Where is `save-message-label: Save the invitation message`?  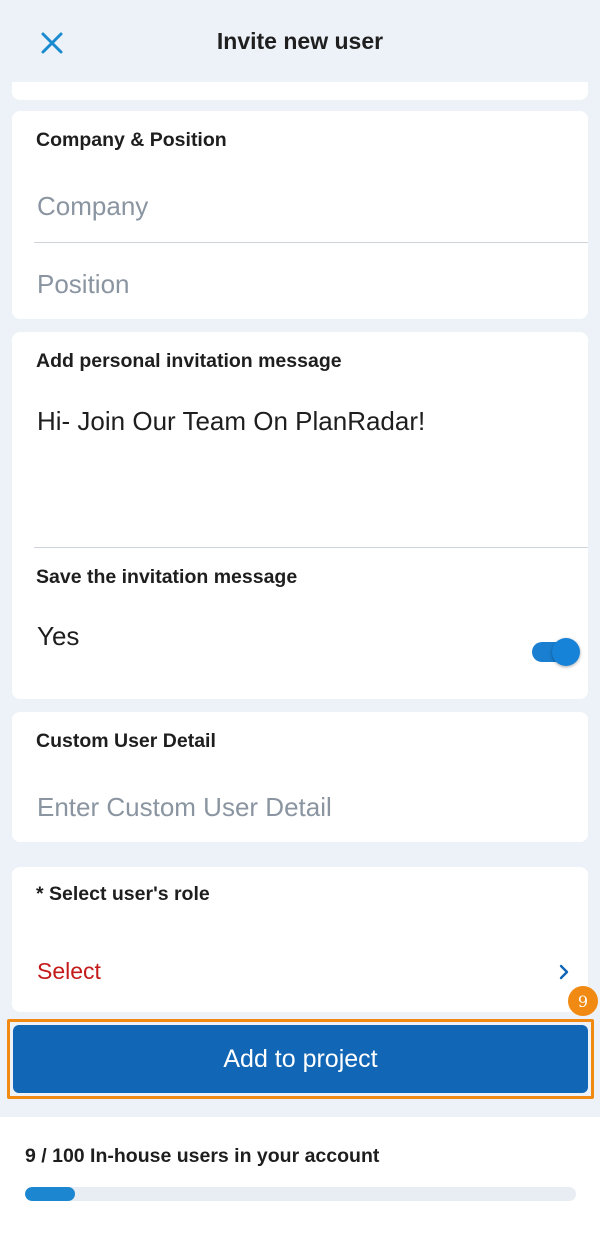
save-message-label: Save the invitation message is located at coordinates (167, 577).